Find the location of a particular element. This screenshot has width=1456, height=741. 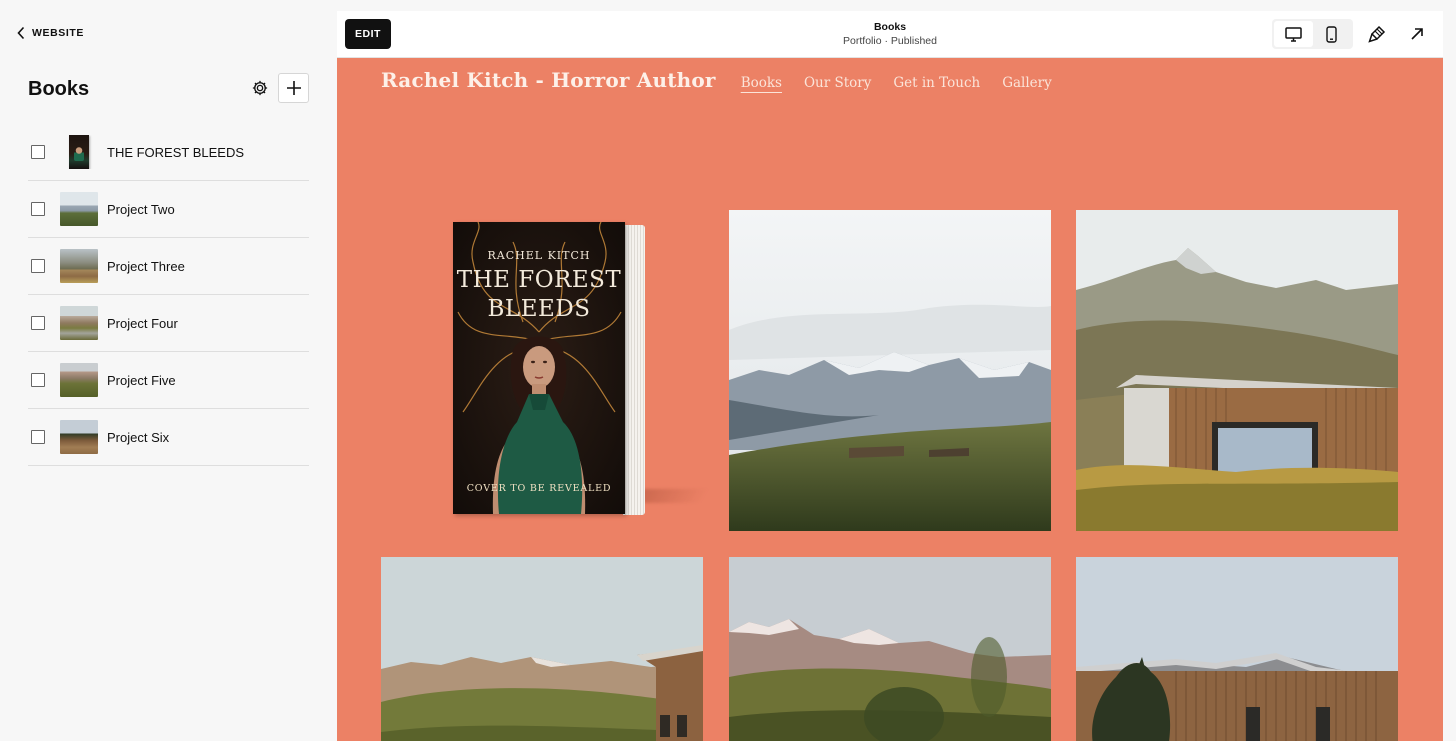

portfolio-item-project-two is located at coordinates (890, 370).